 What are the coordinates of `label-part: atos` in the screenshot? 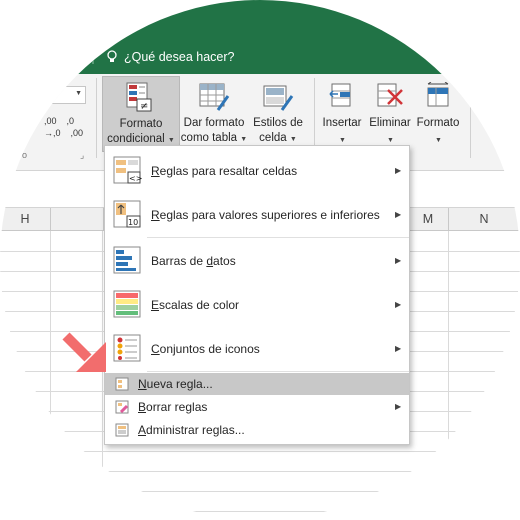 It's located at (224, 261).